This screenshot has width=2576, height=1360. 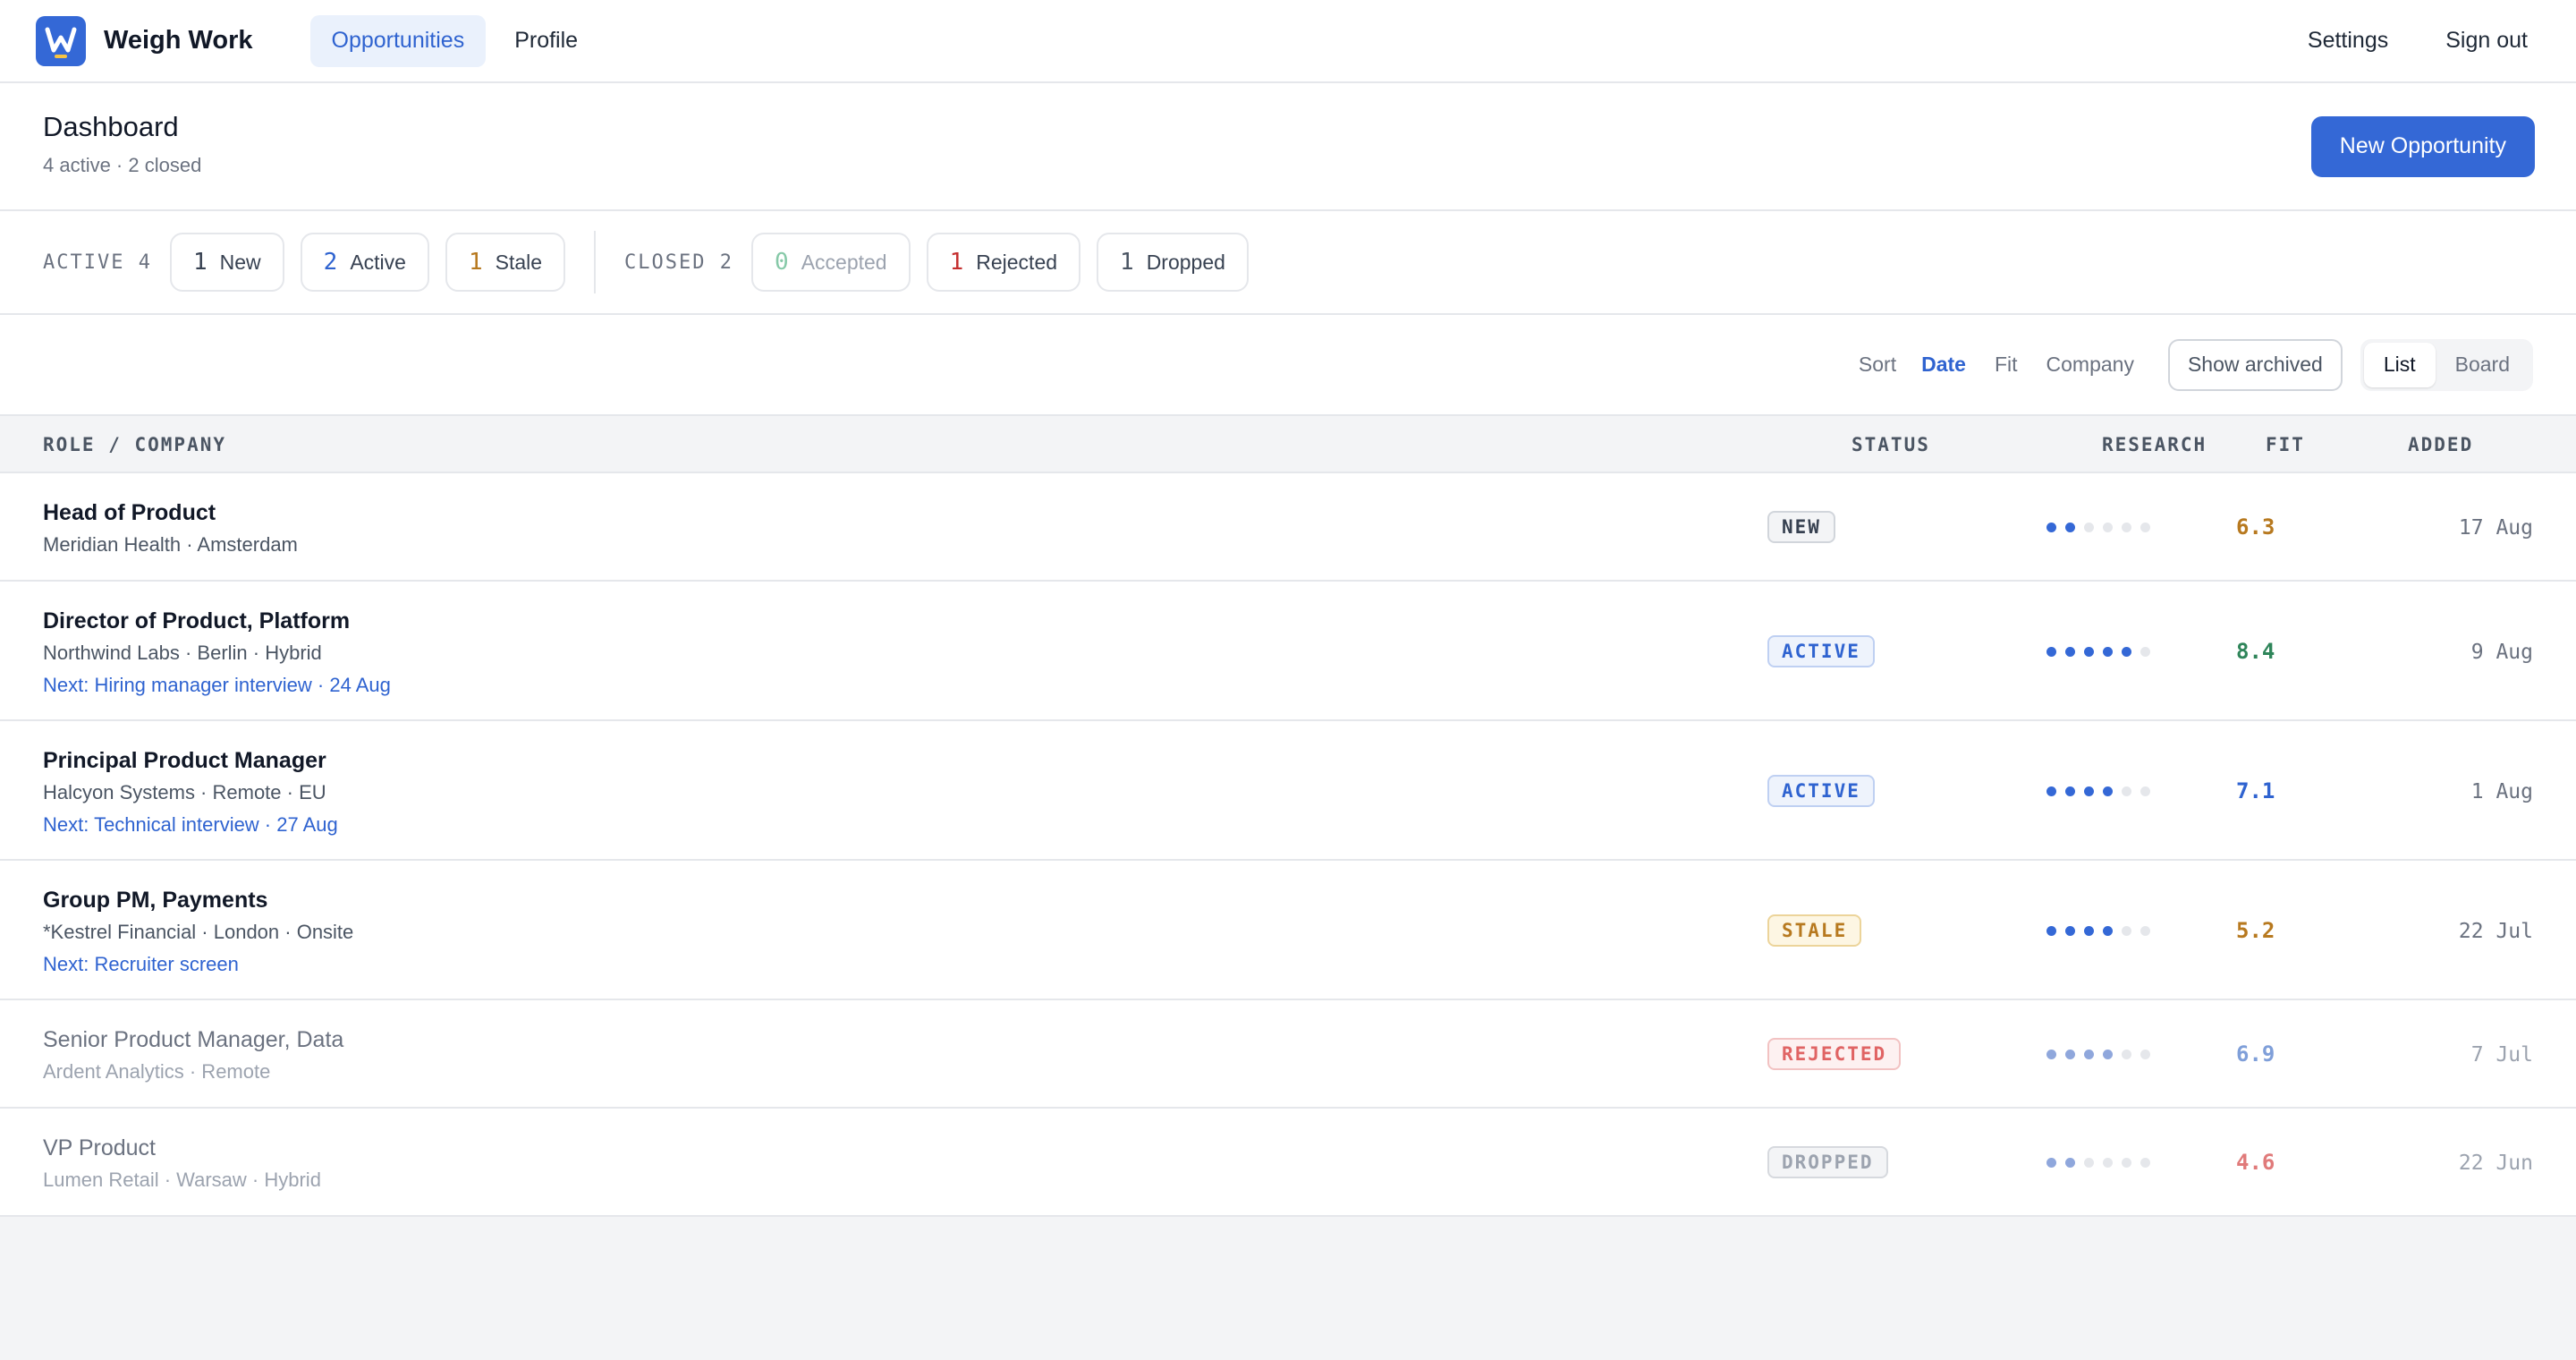 What do you see at coordinates (2399, 364) in the screenshot?
I see `view-list-option: List` at bounding box center [2399, 364].